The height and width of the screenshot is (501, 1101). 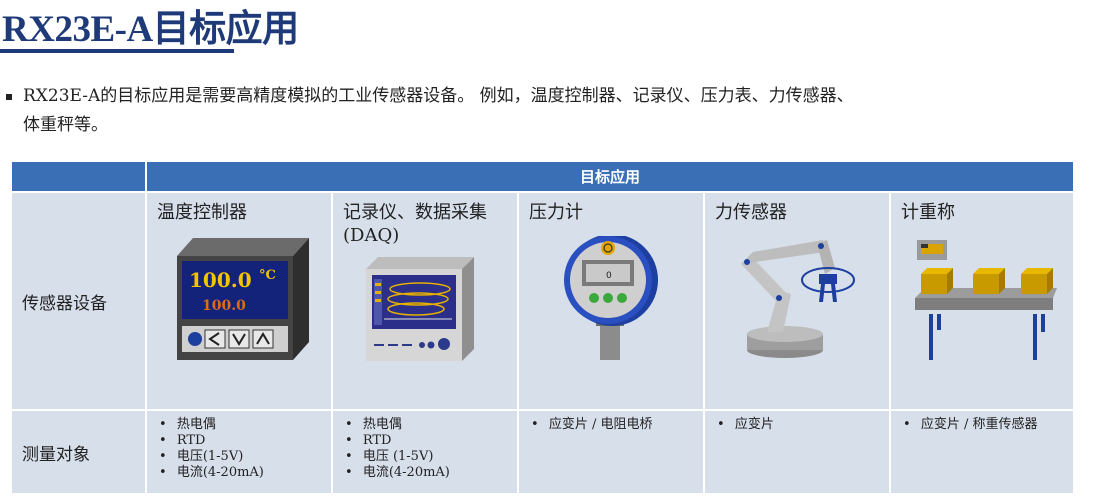 What do you see at coordinates (556, 212) in the screenshot?
I see `column-name: 压力计` at bounding box center [556, 212].